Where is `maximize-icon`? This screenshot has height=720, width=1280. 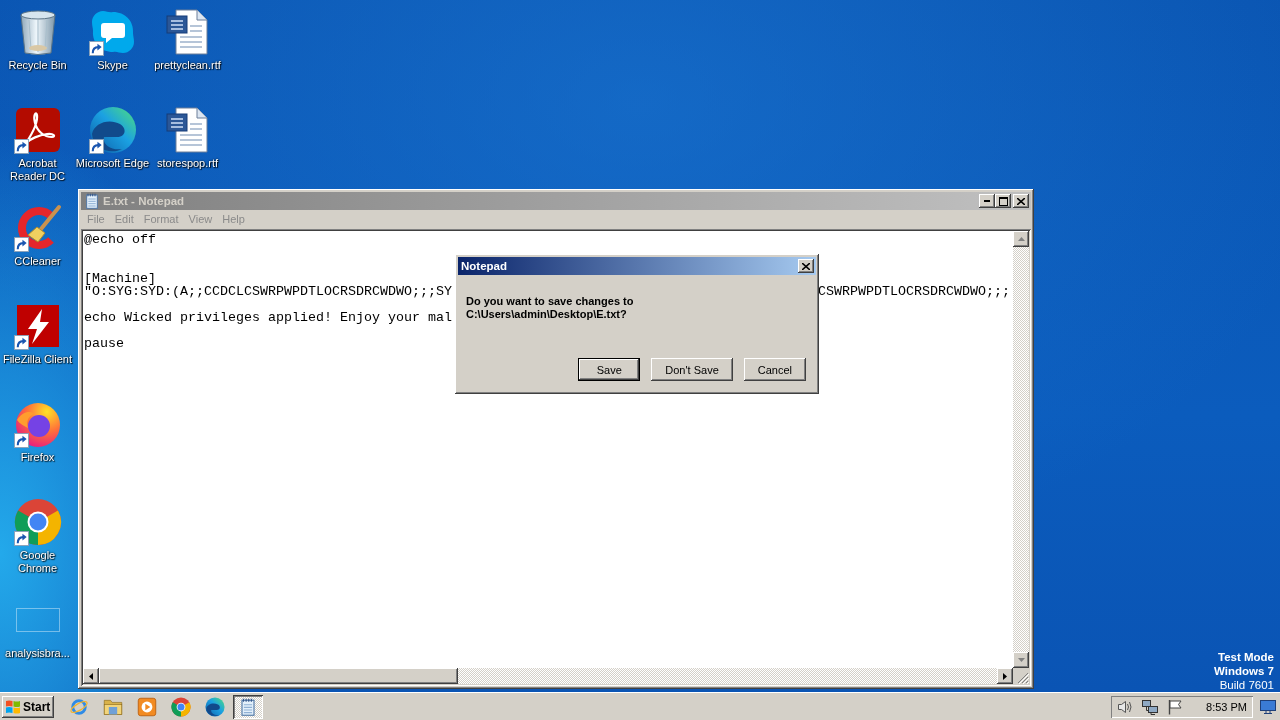
maximize-icon is located at coordinates (1003, 201).